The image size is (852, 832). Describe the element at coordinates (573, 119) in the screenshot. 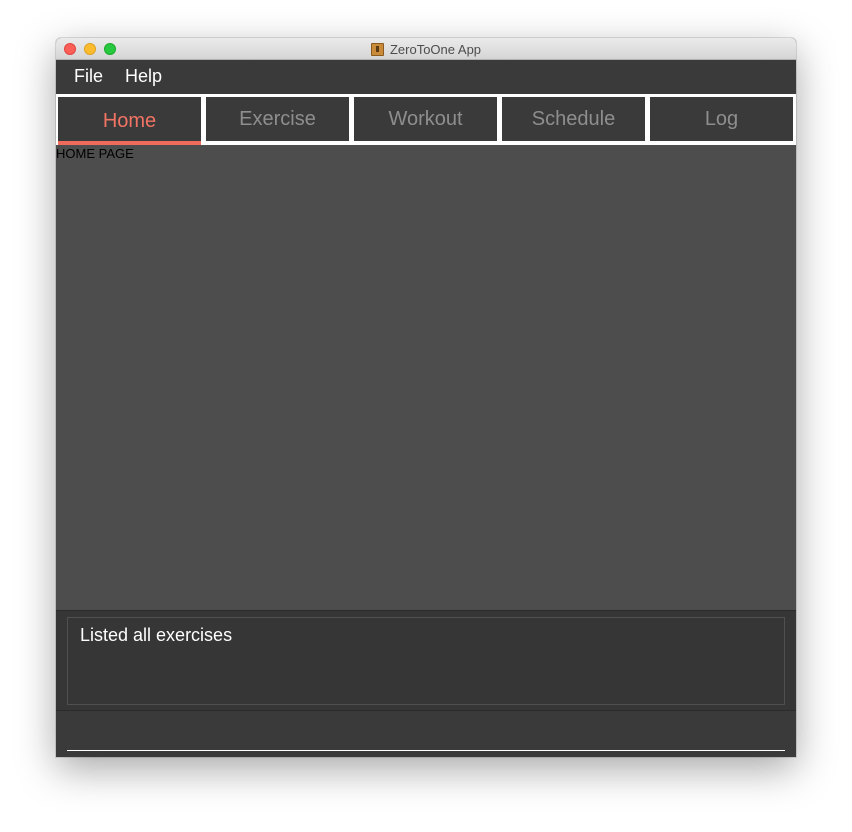

I see `tab-schedule: Schedule` at that location.